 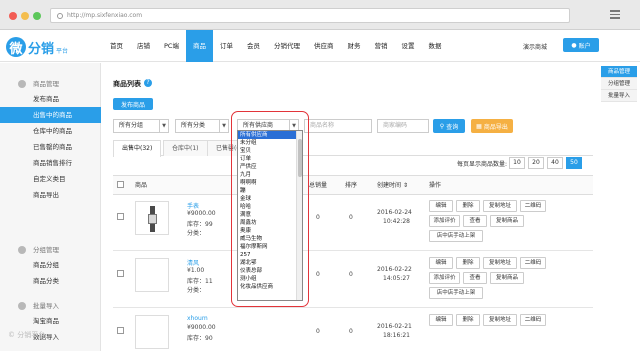 What do you see at coordinates (143, 46) in the screenshot?
I see `nav-item-1: 店铺` at bounding box center [143, 46].